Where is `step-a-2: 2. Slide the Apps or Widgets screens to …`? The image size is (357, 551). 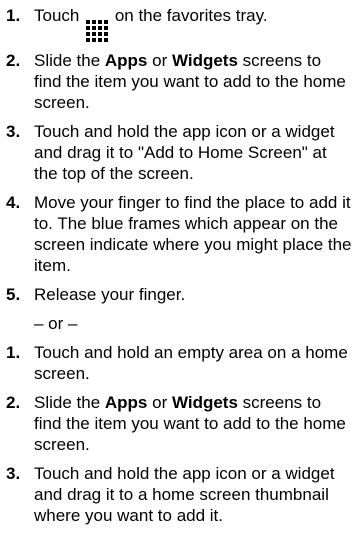
step-a-2: 2. Slide the Apps or Widgets screens to … is located at coordinates (179, 81).